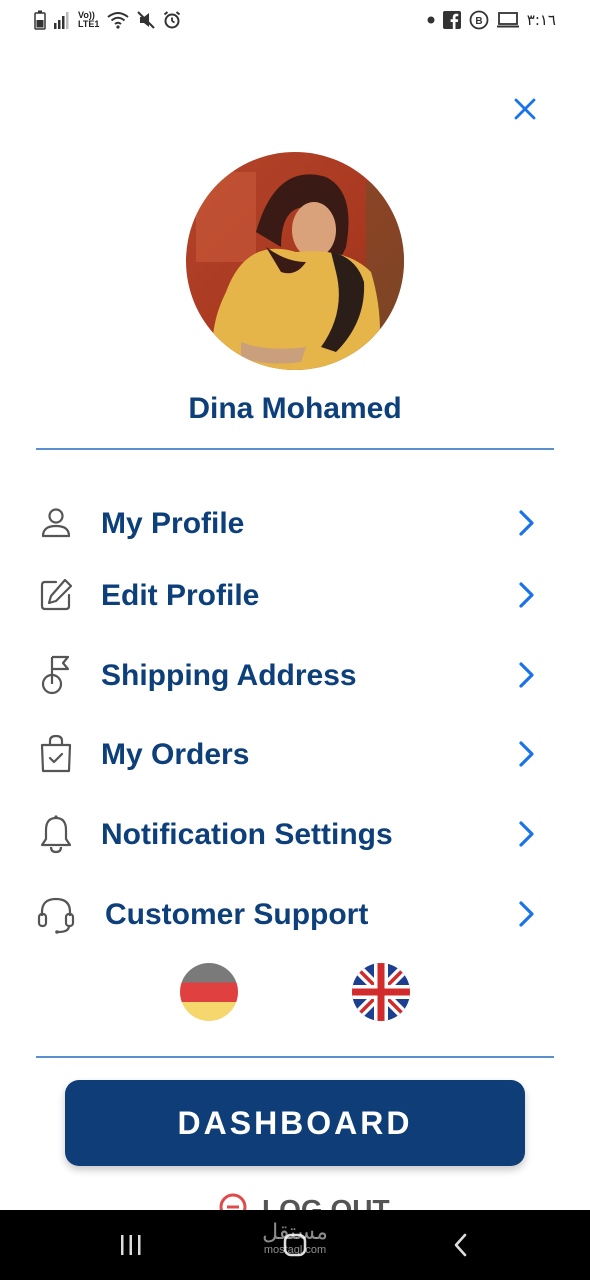 The width and height of the screenshot is (590, 1280). I want to click on edit-icon, so click(56, 595).